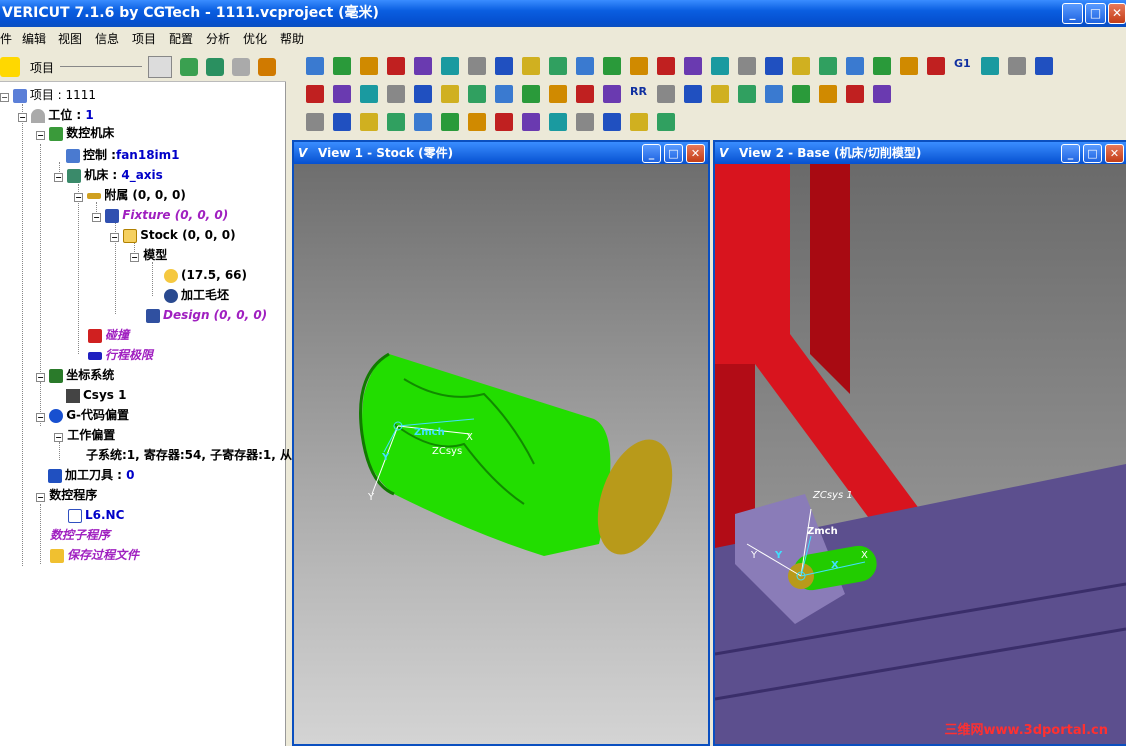  I want to click on toolbar-button-2-10-icon, so click(585, 122).